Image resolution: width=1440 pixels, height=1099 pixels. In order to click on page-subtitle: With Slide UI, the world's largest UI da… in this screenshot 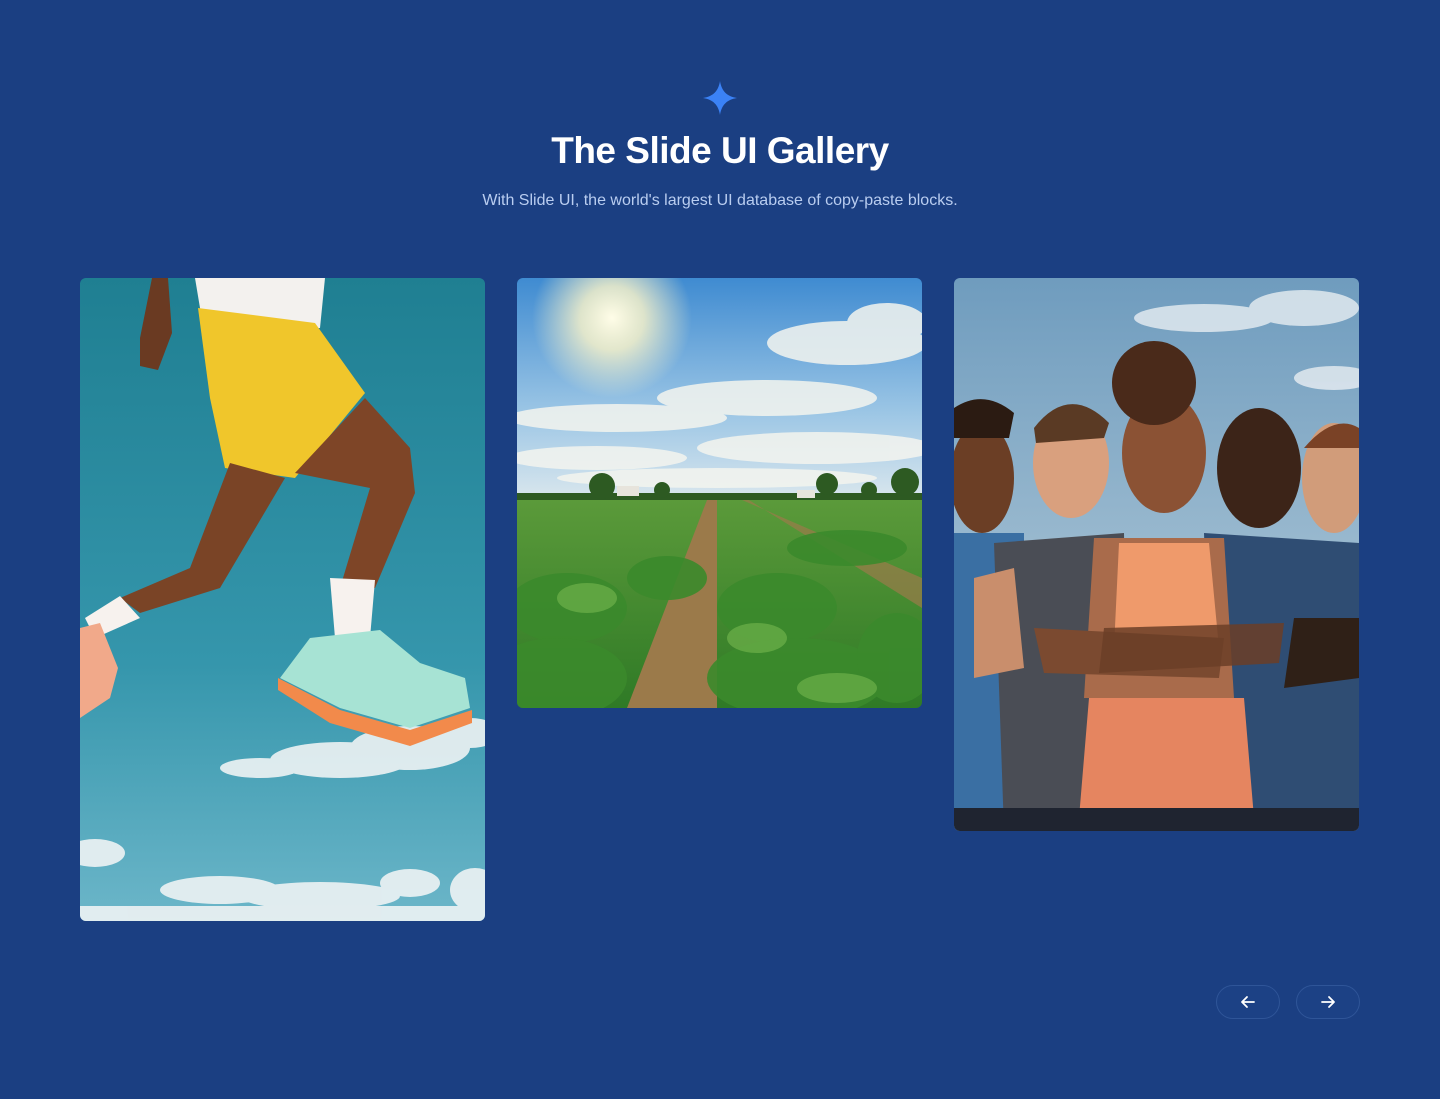, I will do `click(720, 200)`.